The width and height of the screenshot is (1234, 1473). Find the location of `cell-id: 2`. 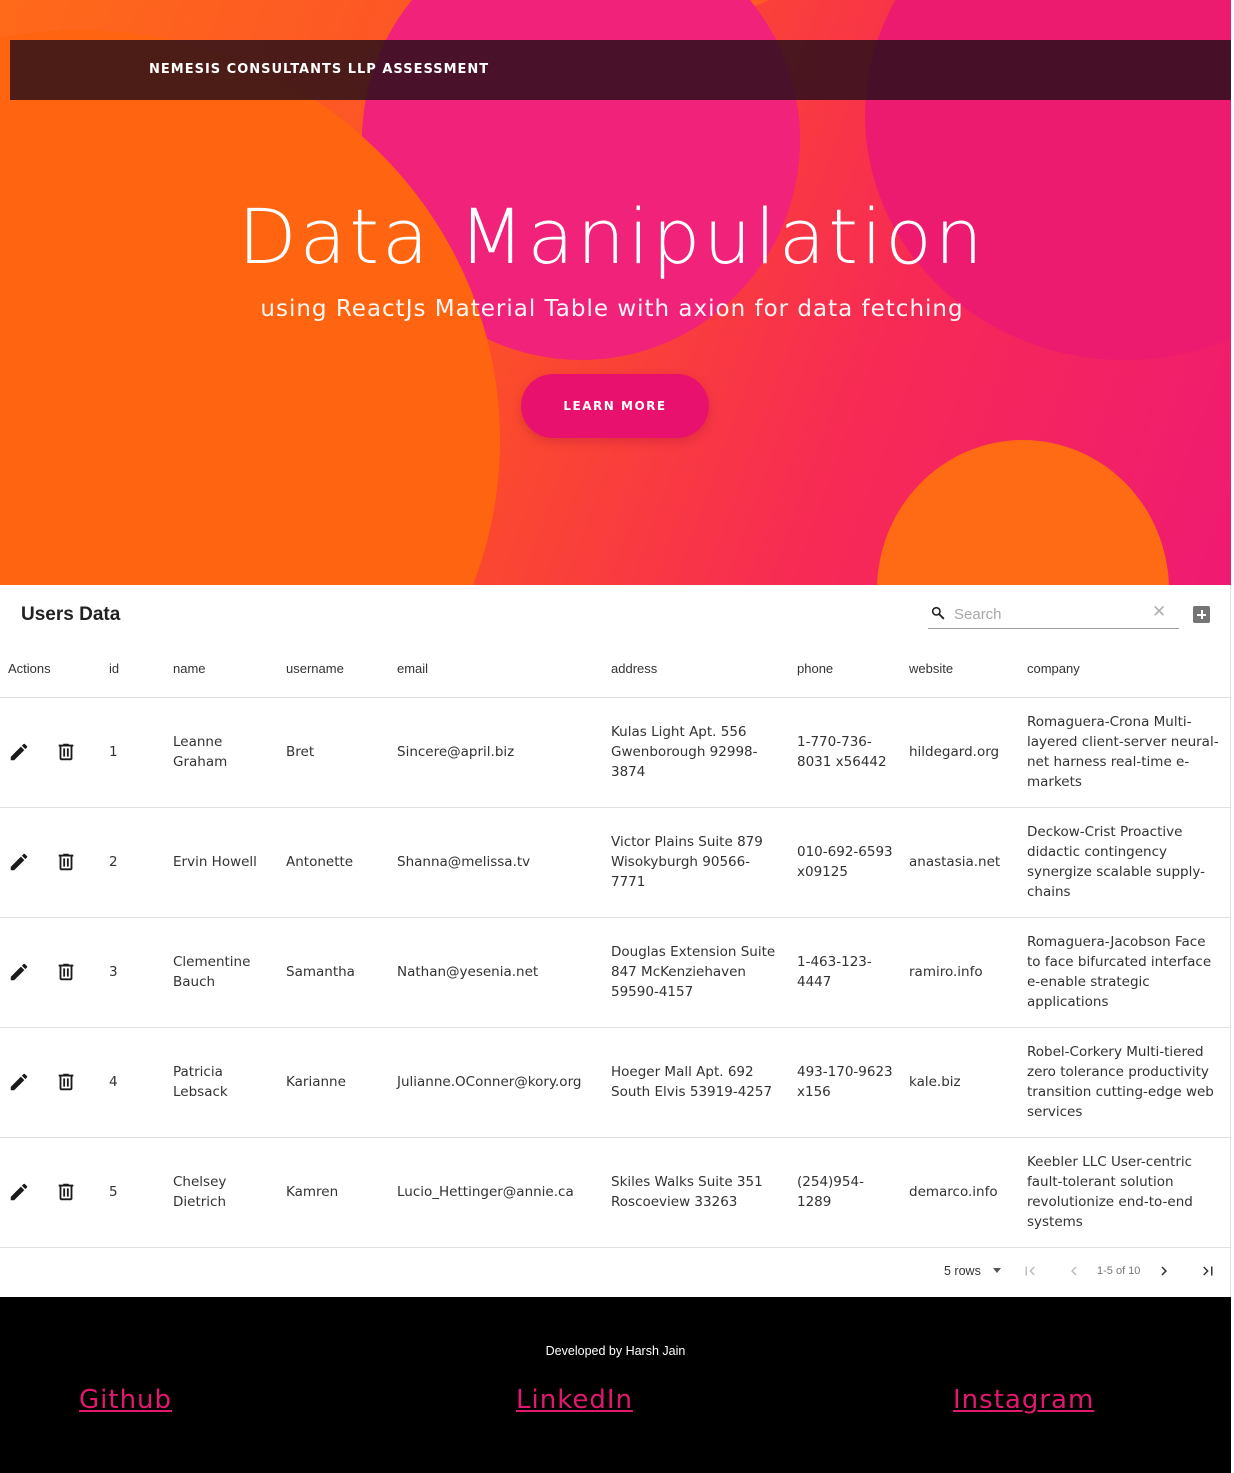

cell-id: 2 is located at coordinates (133, 862).